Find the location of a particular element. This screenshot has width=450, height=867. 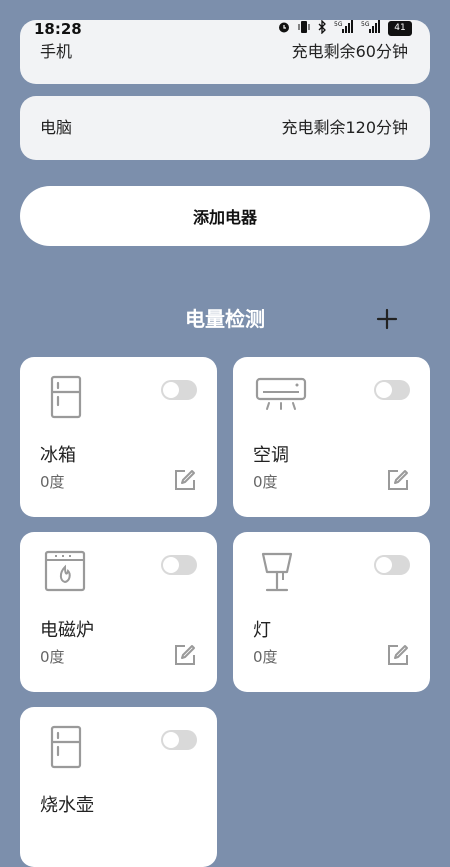

air-conditioner-icon is located at coordinates (281, 398).